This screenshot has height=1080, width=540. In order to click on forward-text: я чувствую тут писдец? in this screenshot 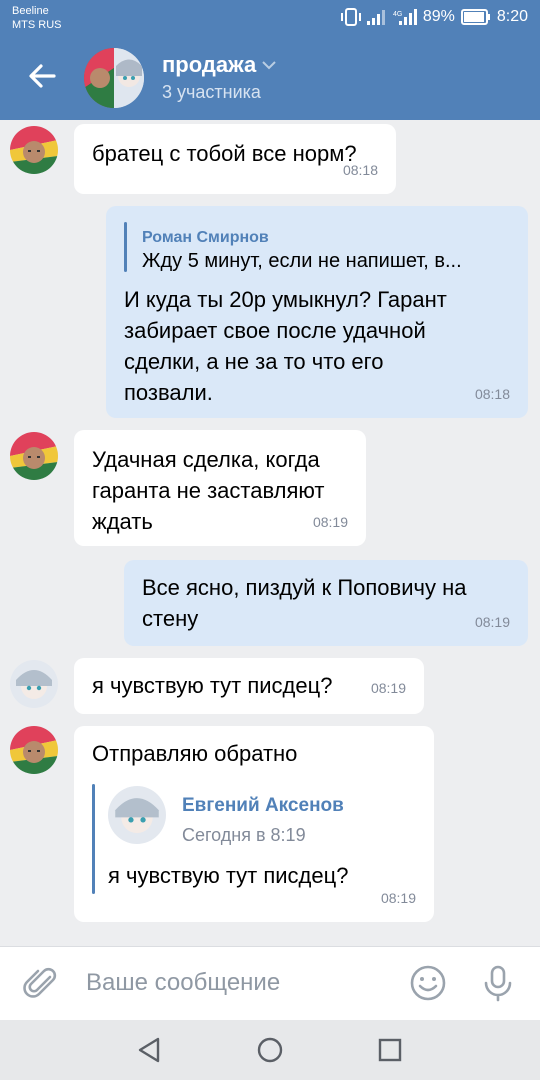, I will do `click(228, 875)`.